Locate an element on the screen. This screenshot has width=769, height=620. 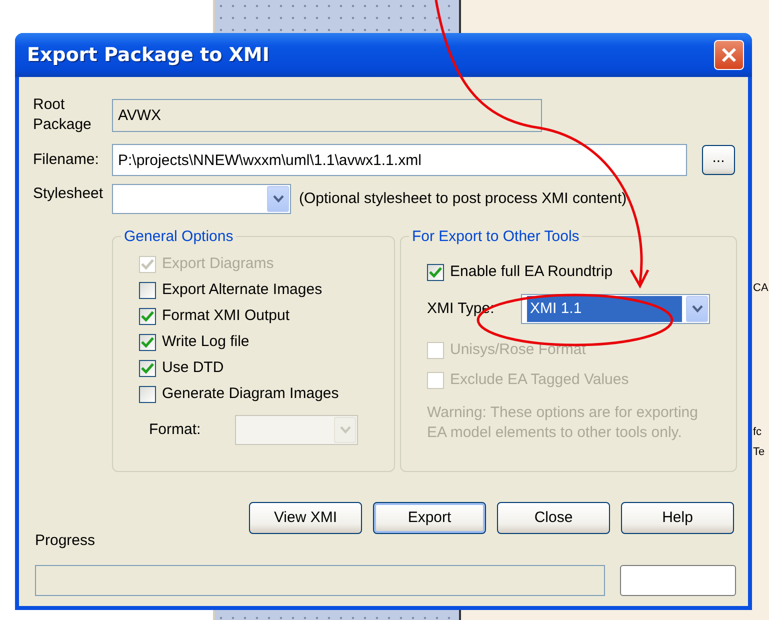
checkbox-label: Export Diagrams is located at coordinates (218, 264).